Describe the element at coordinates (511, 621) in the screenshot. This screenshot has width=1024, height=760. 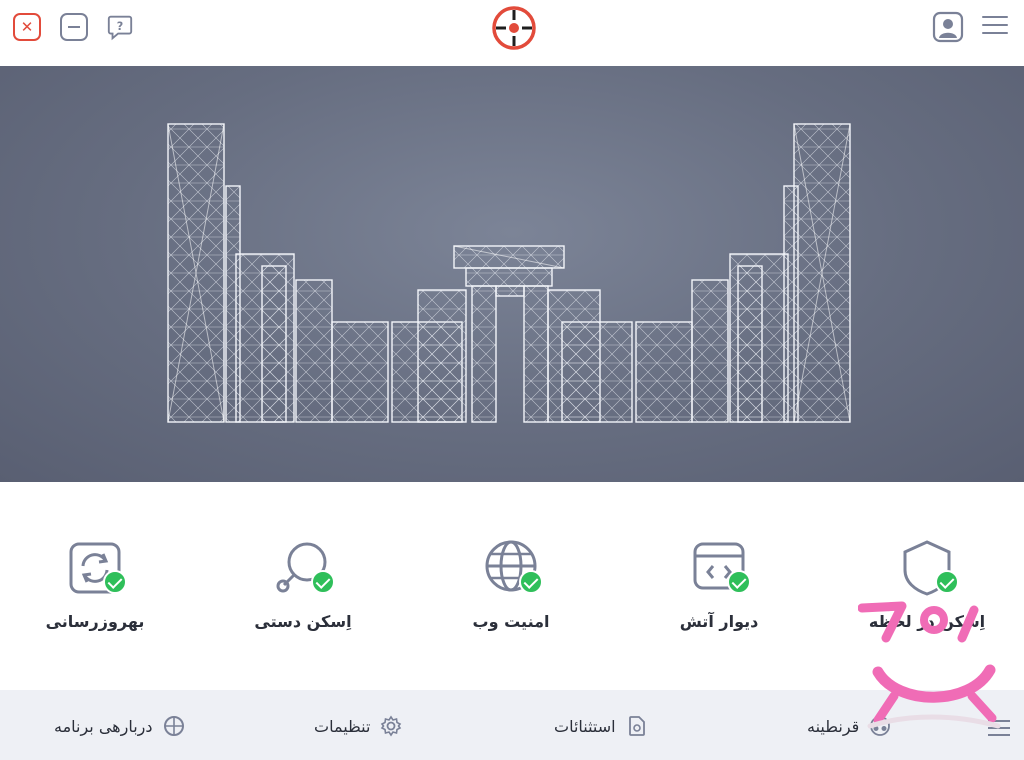
I see `feature-label: امنیت وب` at that location.